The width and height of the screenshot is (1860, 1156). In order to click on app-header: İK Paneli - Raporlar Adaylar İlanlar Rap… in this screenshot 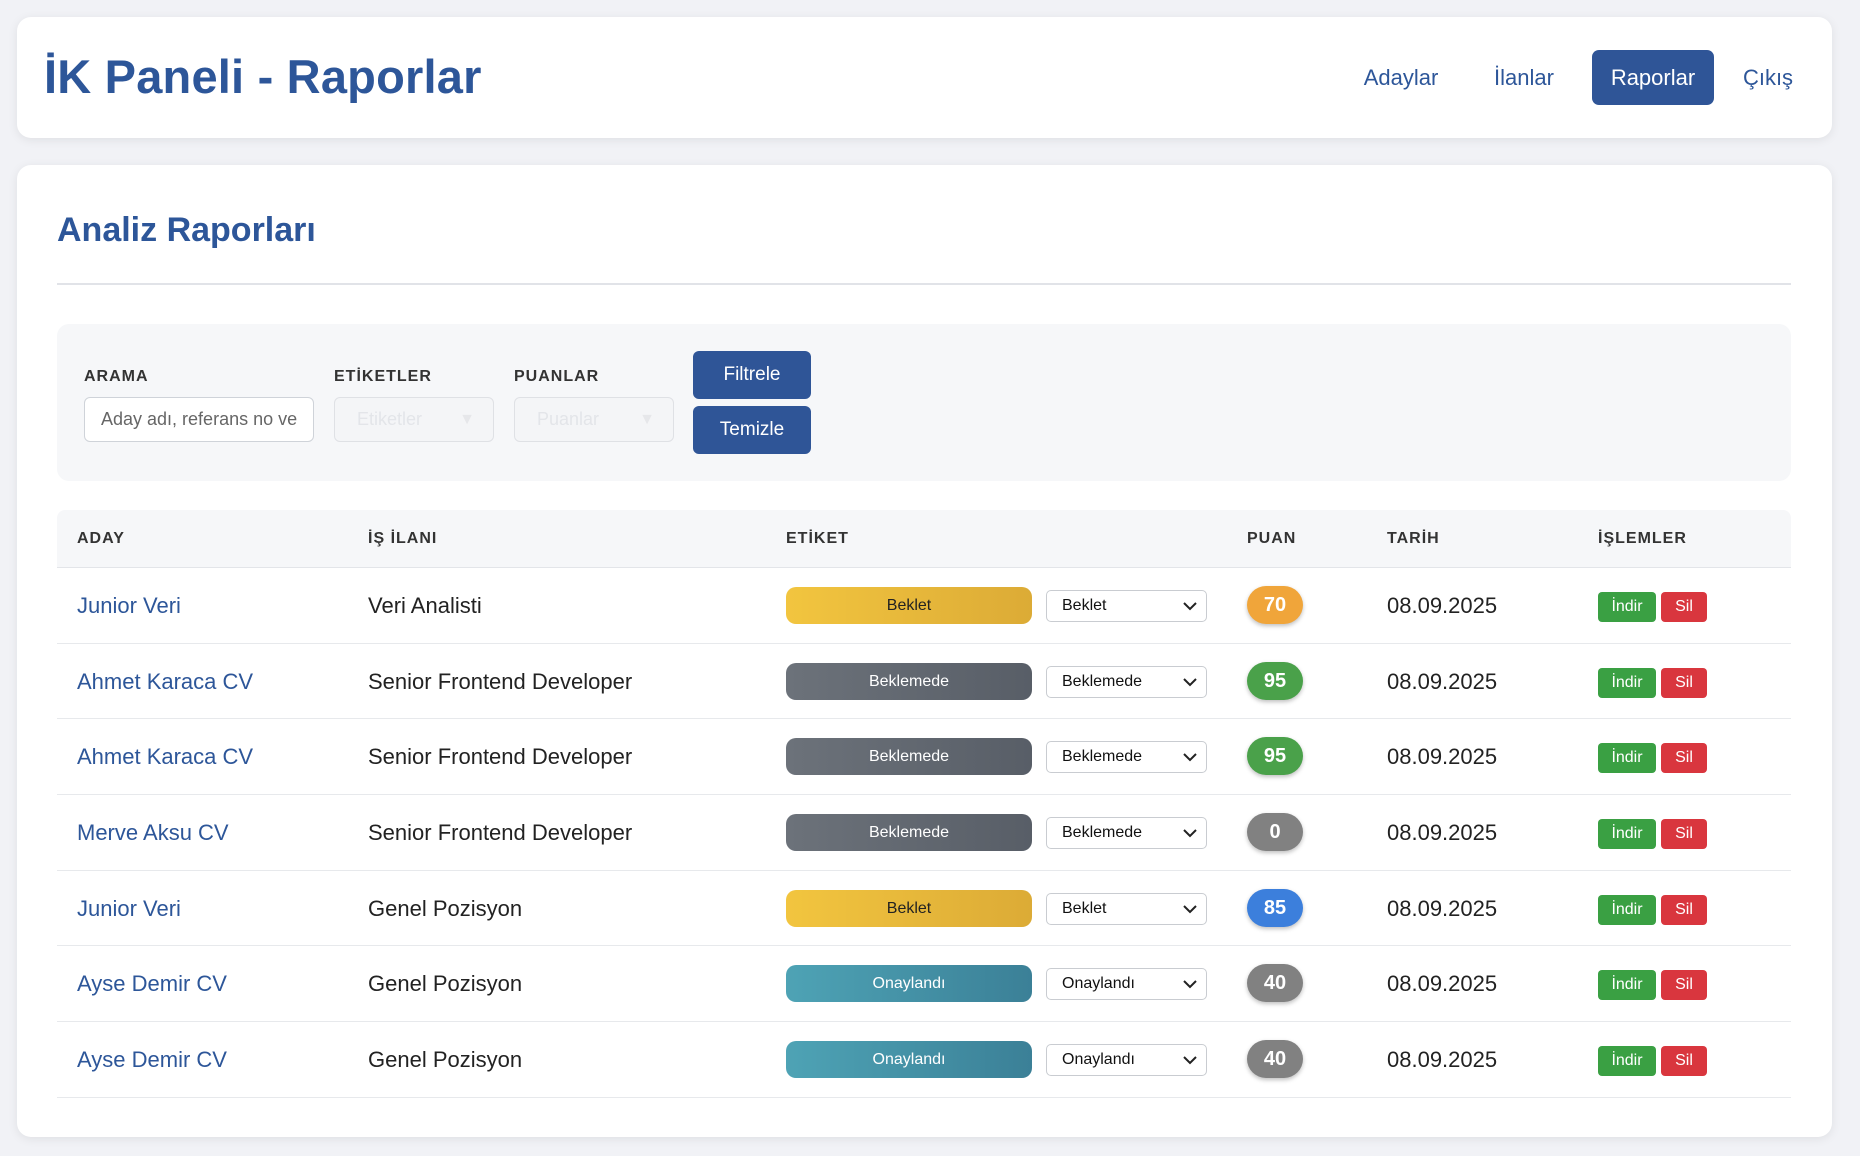, I will do `click(924, 77)`.